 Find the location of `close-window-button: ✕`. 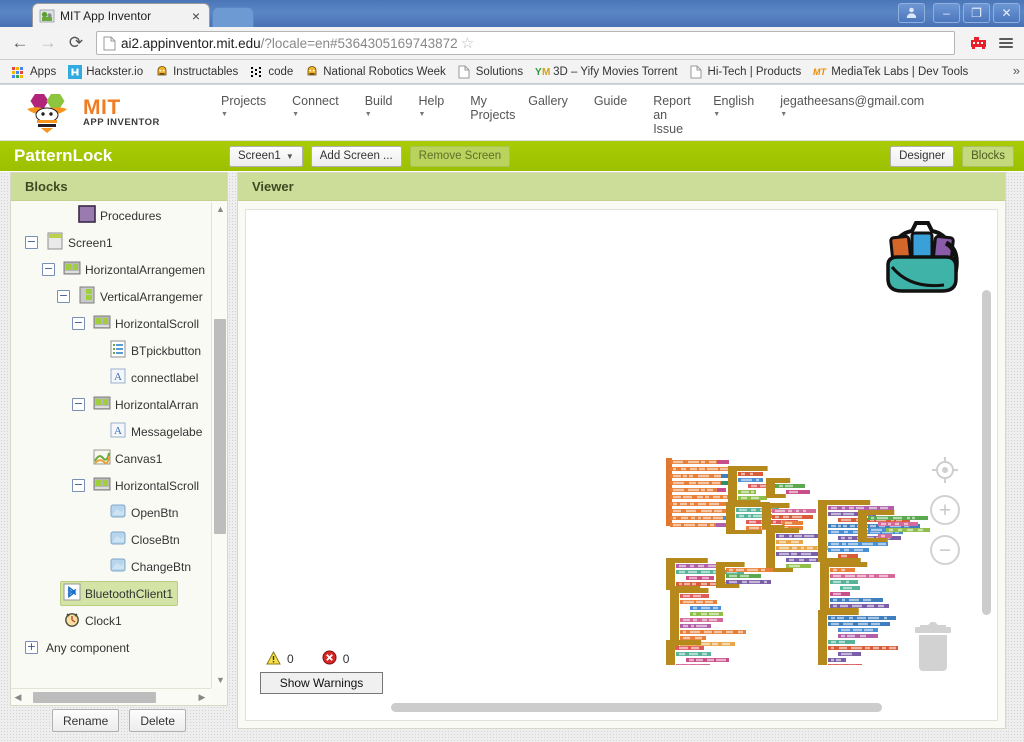

close-window-button: ✕ is located at coordinates (1006, 13).